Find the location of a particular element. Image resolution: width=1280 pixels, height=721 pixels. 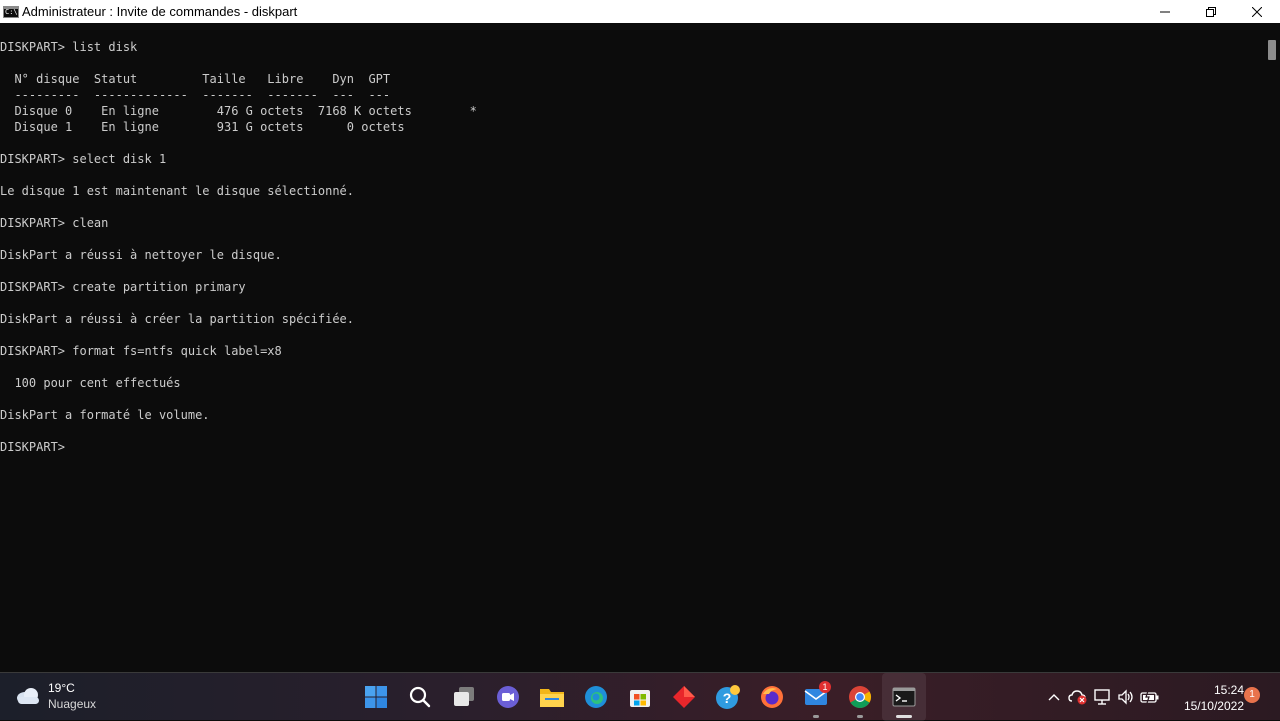

volume-icon is located at coordinates (1125, 697).